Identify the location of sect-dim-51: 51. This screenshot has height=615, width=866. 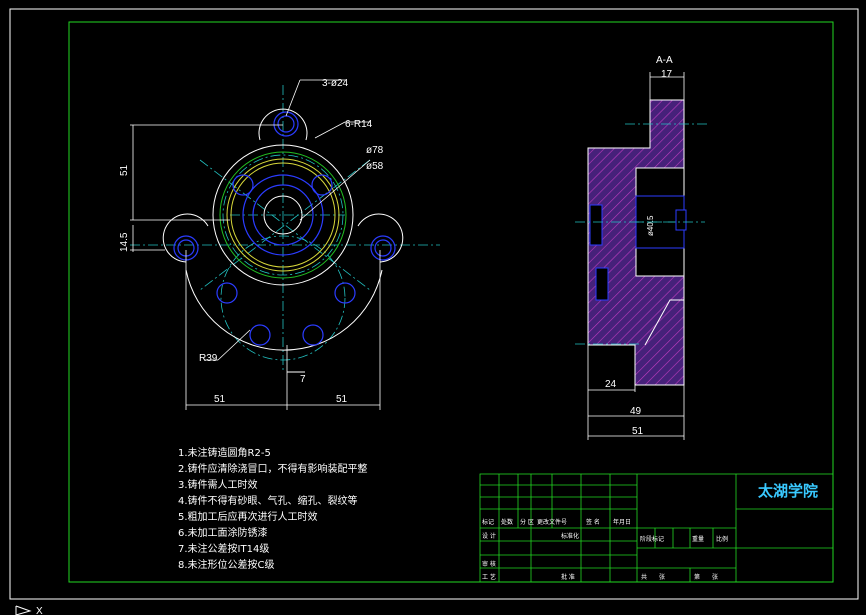
(638, 431).